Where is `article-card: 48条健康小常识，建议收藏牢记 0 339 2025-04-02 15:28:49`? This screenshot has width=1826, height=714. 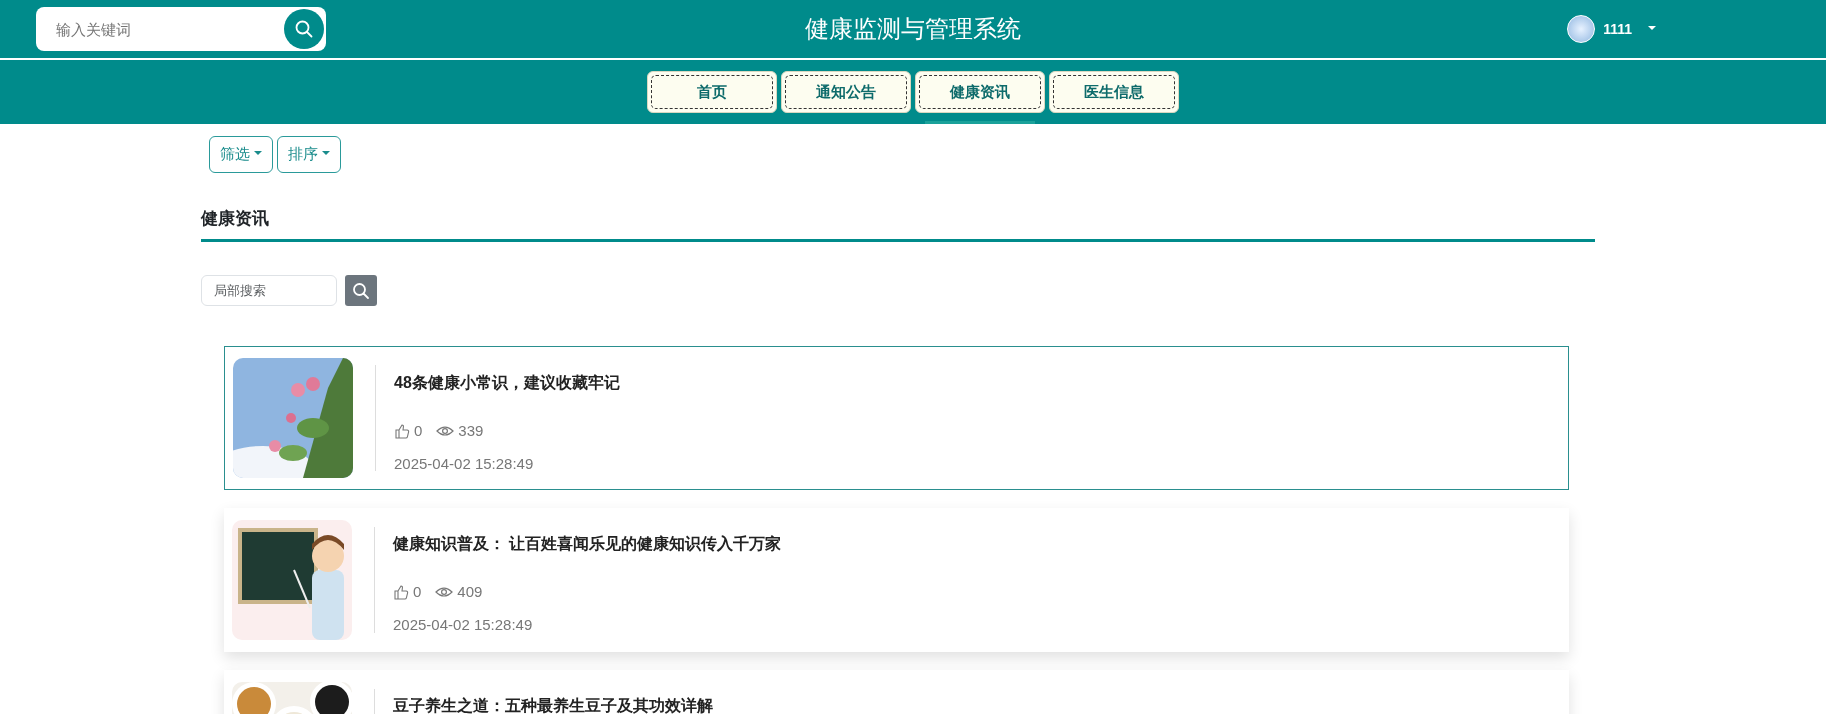 article-card: 48条健康小常识，建议收藏牢记 0 339 2025-04-02 15:28:49 is located at coordinates (896, 418).